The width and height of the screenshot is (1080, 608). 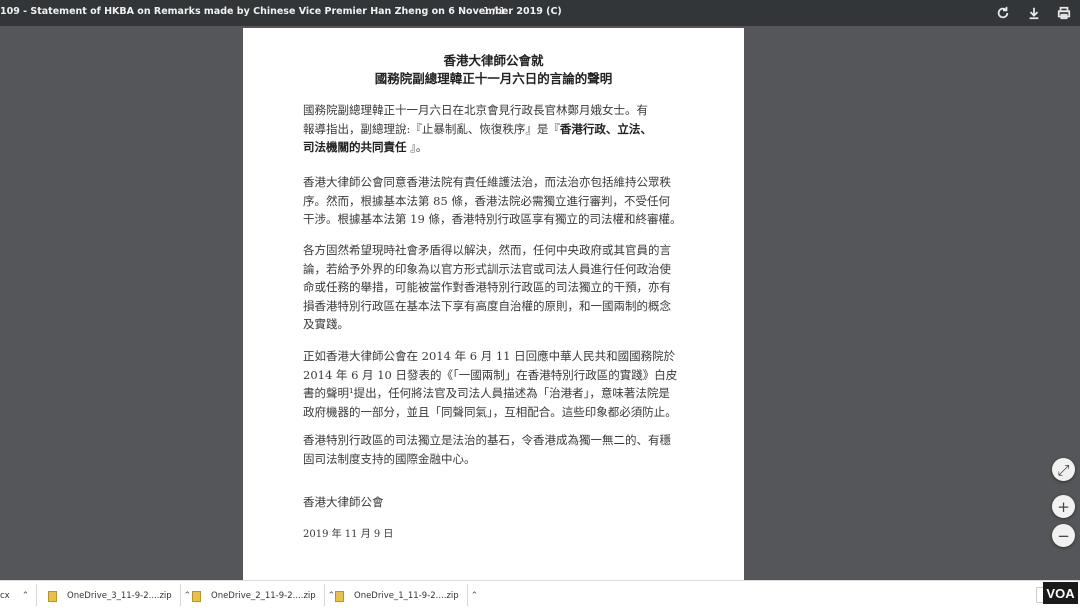 I want to click on print-icon, so click(x=1064, y=13).